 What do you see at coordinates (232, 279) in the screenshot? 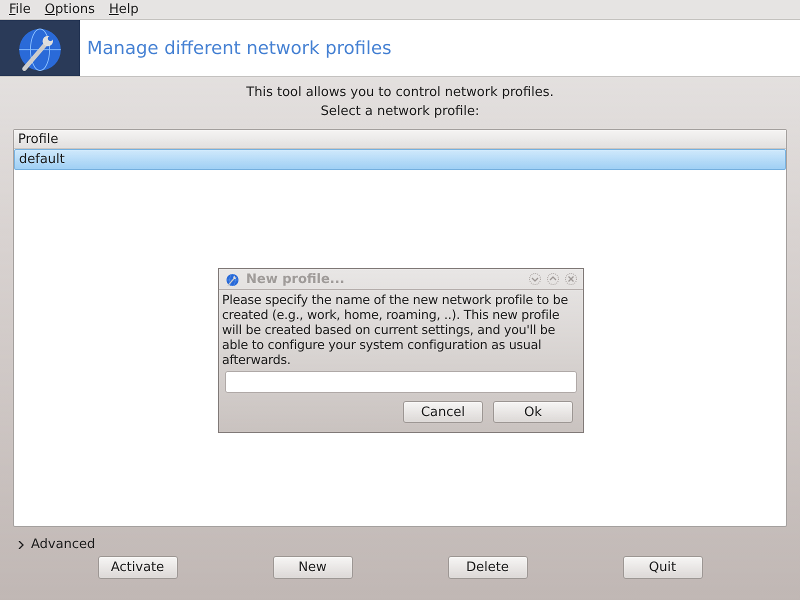
I see `globe-wrench-icon` at bounding box center [232, 279].